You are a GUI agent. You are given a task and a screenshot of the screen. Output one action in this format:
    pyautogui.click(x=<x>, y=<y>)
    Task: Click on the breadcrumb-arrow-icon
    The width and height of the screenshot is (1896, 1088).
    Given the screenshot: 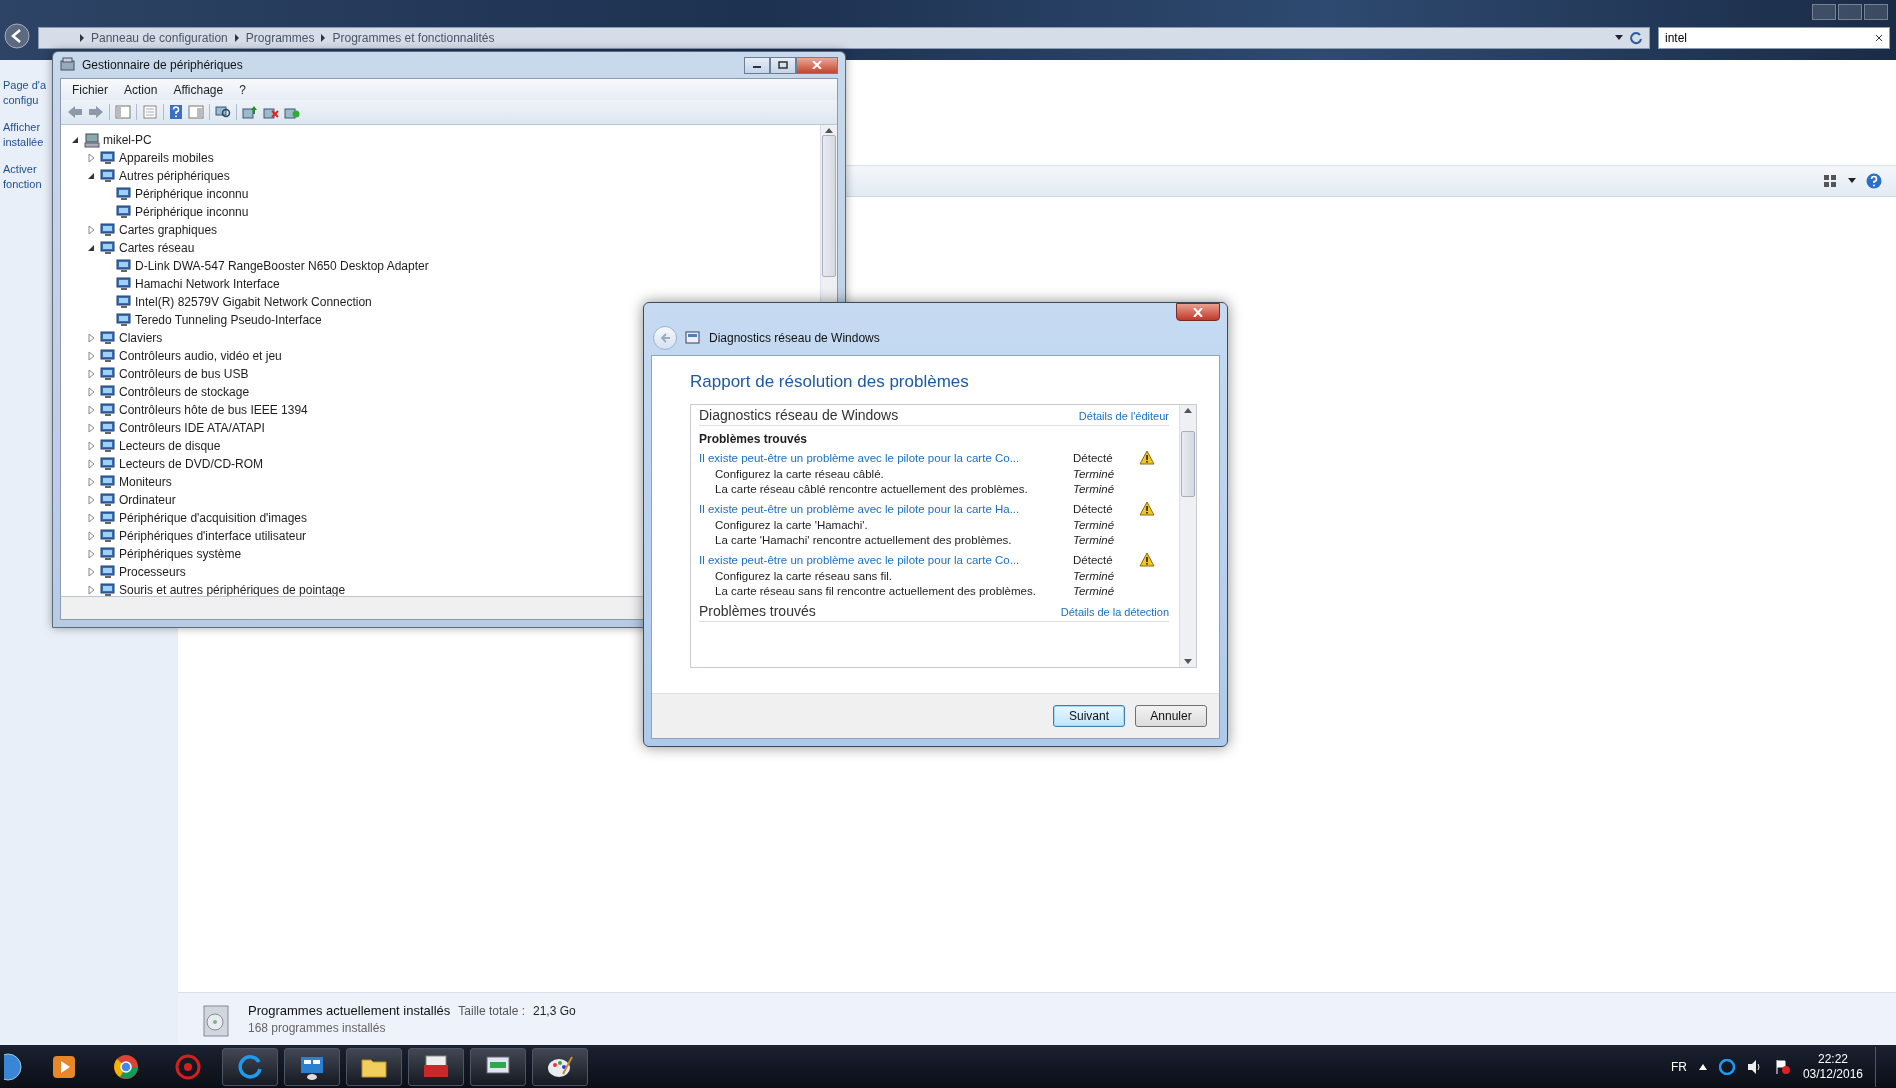 What is the action you would take?
    pyautogui.click(x=323, y=38)
    